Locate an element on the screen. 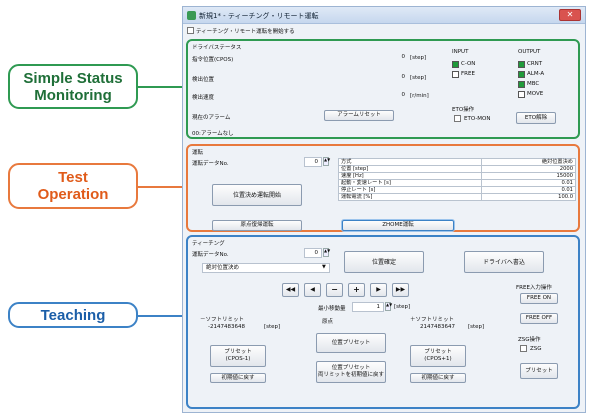 Image resolution: width=594 pixels, height=417 pixels. table-cell: 停止レート [s] is located at coordinates (410, 190).